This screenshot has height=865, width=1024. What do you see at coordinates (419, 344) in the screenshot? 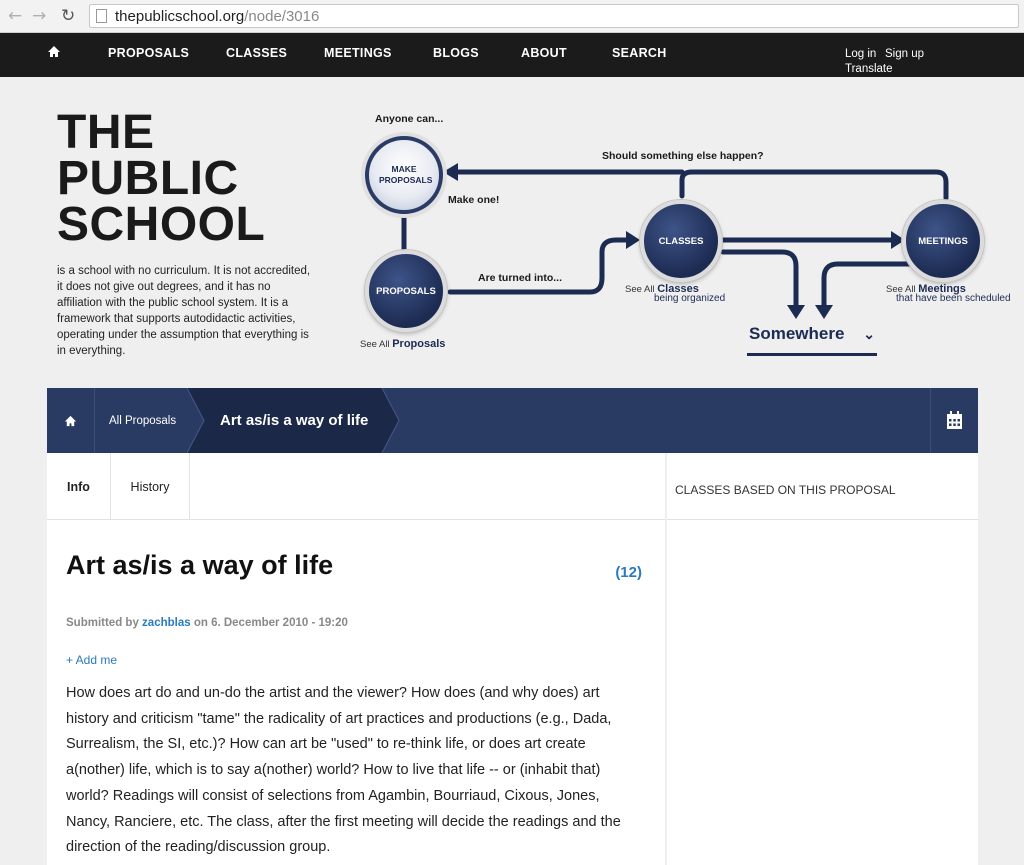
I see `see-all-proposals-label: Proposals` at bounding box center [419, 344].